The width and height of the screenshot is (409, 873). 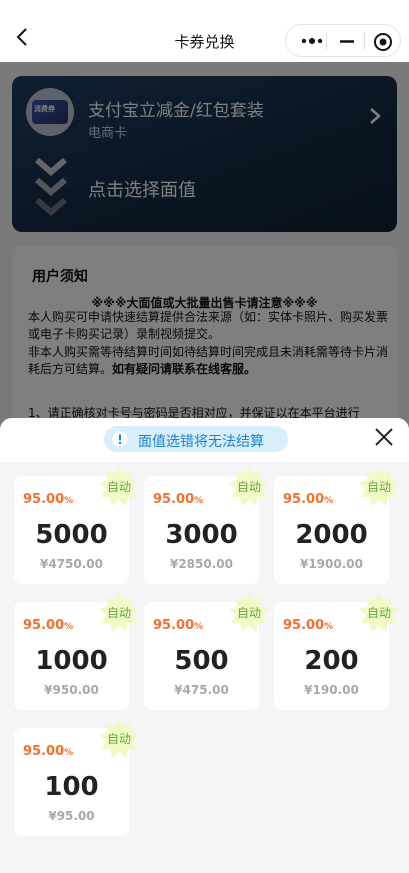 I want to click on payout-price: ¥1900.00, so click(x=331, y=564).